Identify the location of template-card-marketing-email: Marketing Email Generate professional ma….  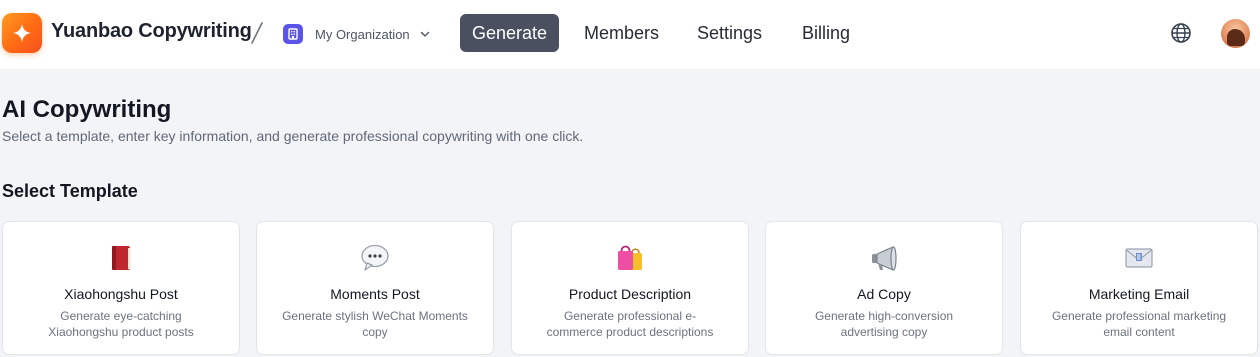
(1139, 288).